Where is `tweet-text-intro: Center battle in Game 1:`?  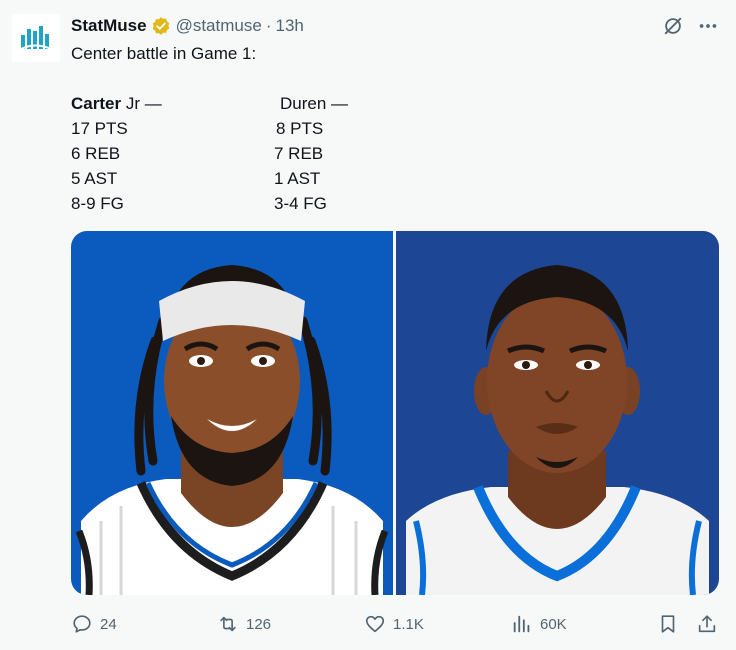 tweet-text-intro: Center battle in Game 1: is located at coordinates (164, 53).